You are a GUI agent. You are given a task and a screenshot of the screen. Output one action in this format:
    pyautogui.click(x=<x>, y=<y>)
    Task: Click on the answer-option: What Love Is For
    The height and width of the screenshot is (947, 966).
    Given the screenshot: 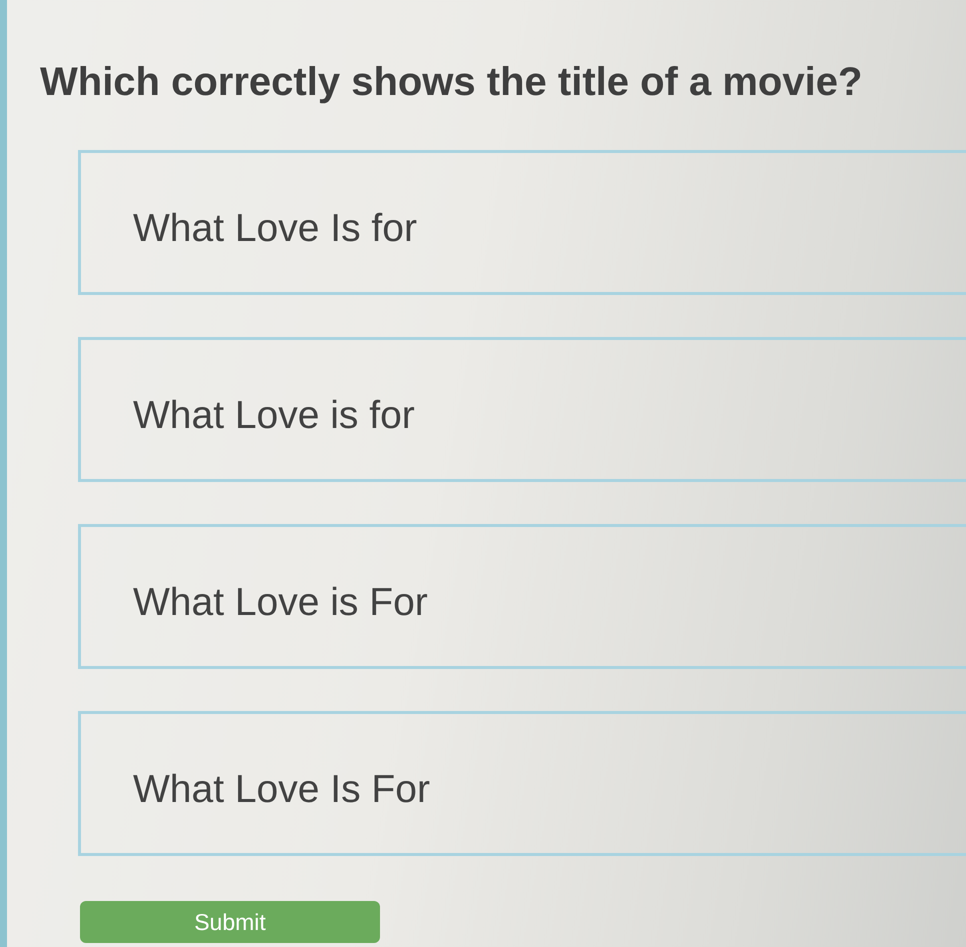 What is the action you would take?
    pyautogui.click(x=522, y=783)
    